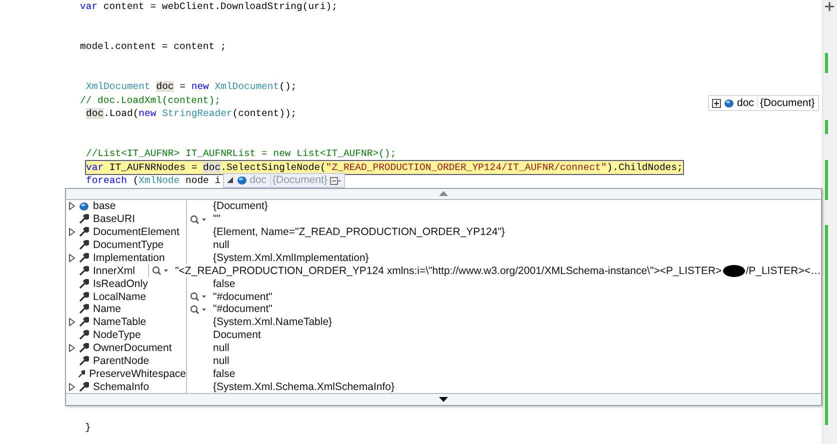 The height and width of the screenshot is (444, 837). Describe the element at coordinates (237, 335) in the screenshot. I see `property-value: Document` at that location.